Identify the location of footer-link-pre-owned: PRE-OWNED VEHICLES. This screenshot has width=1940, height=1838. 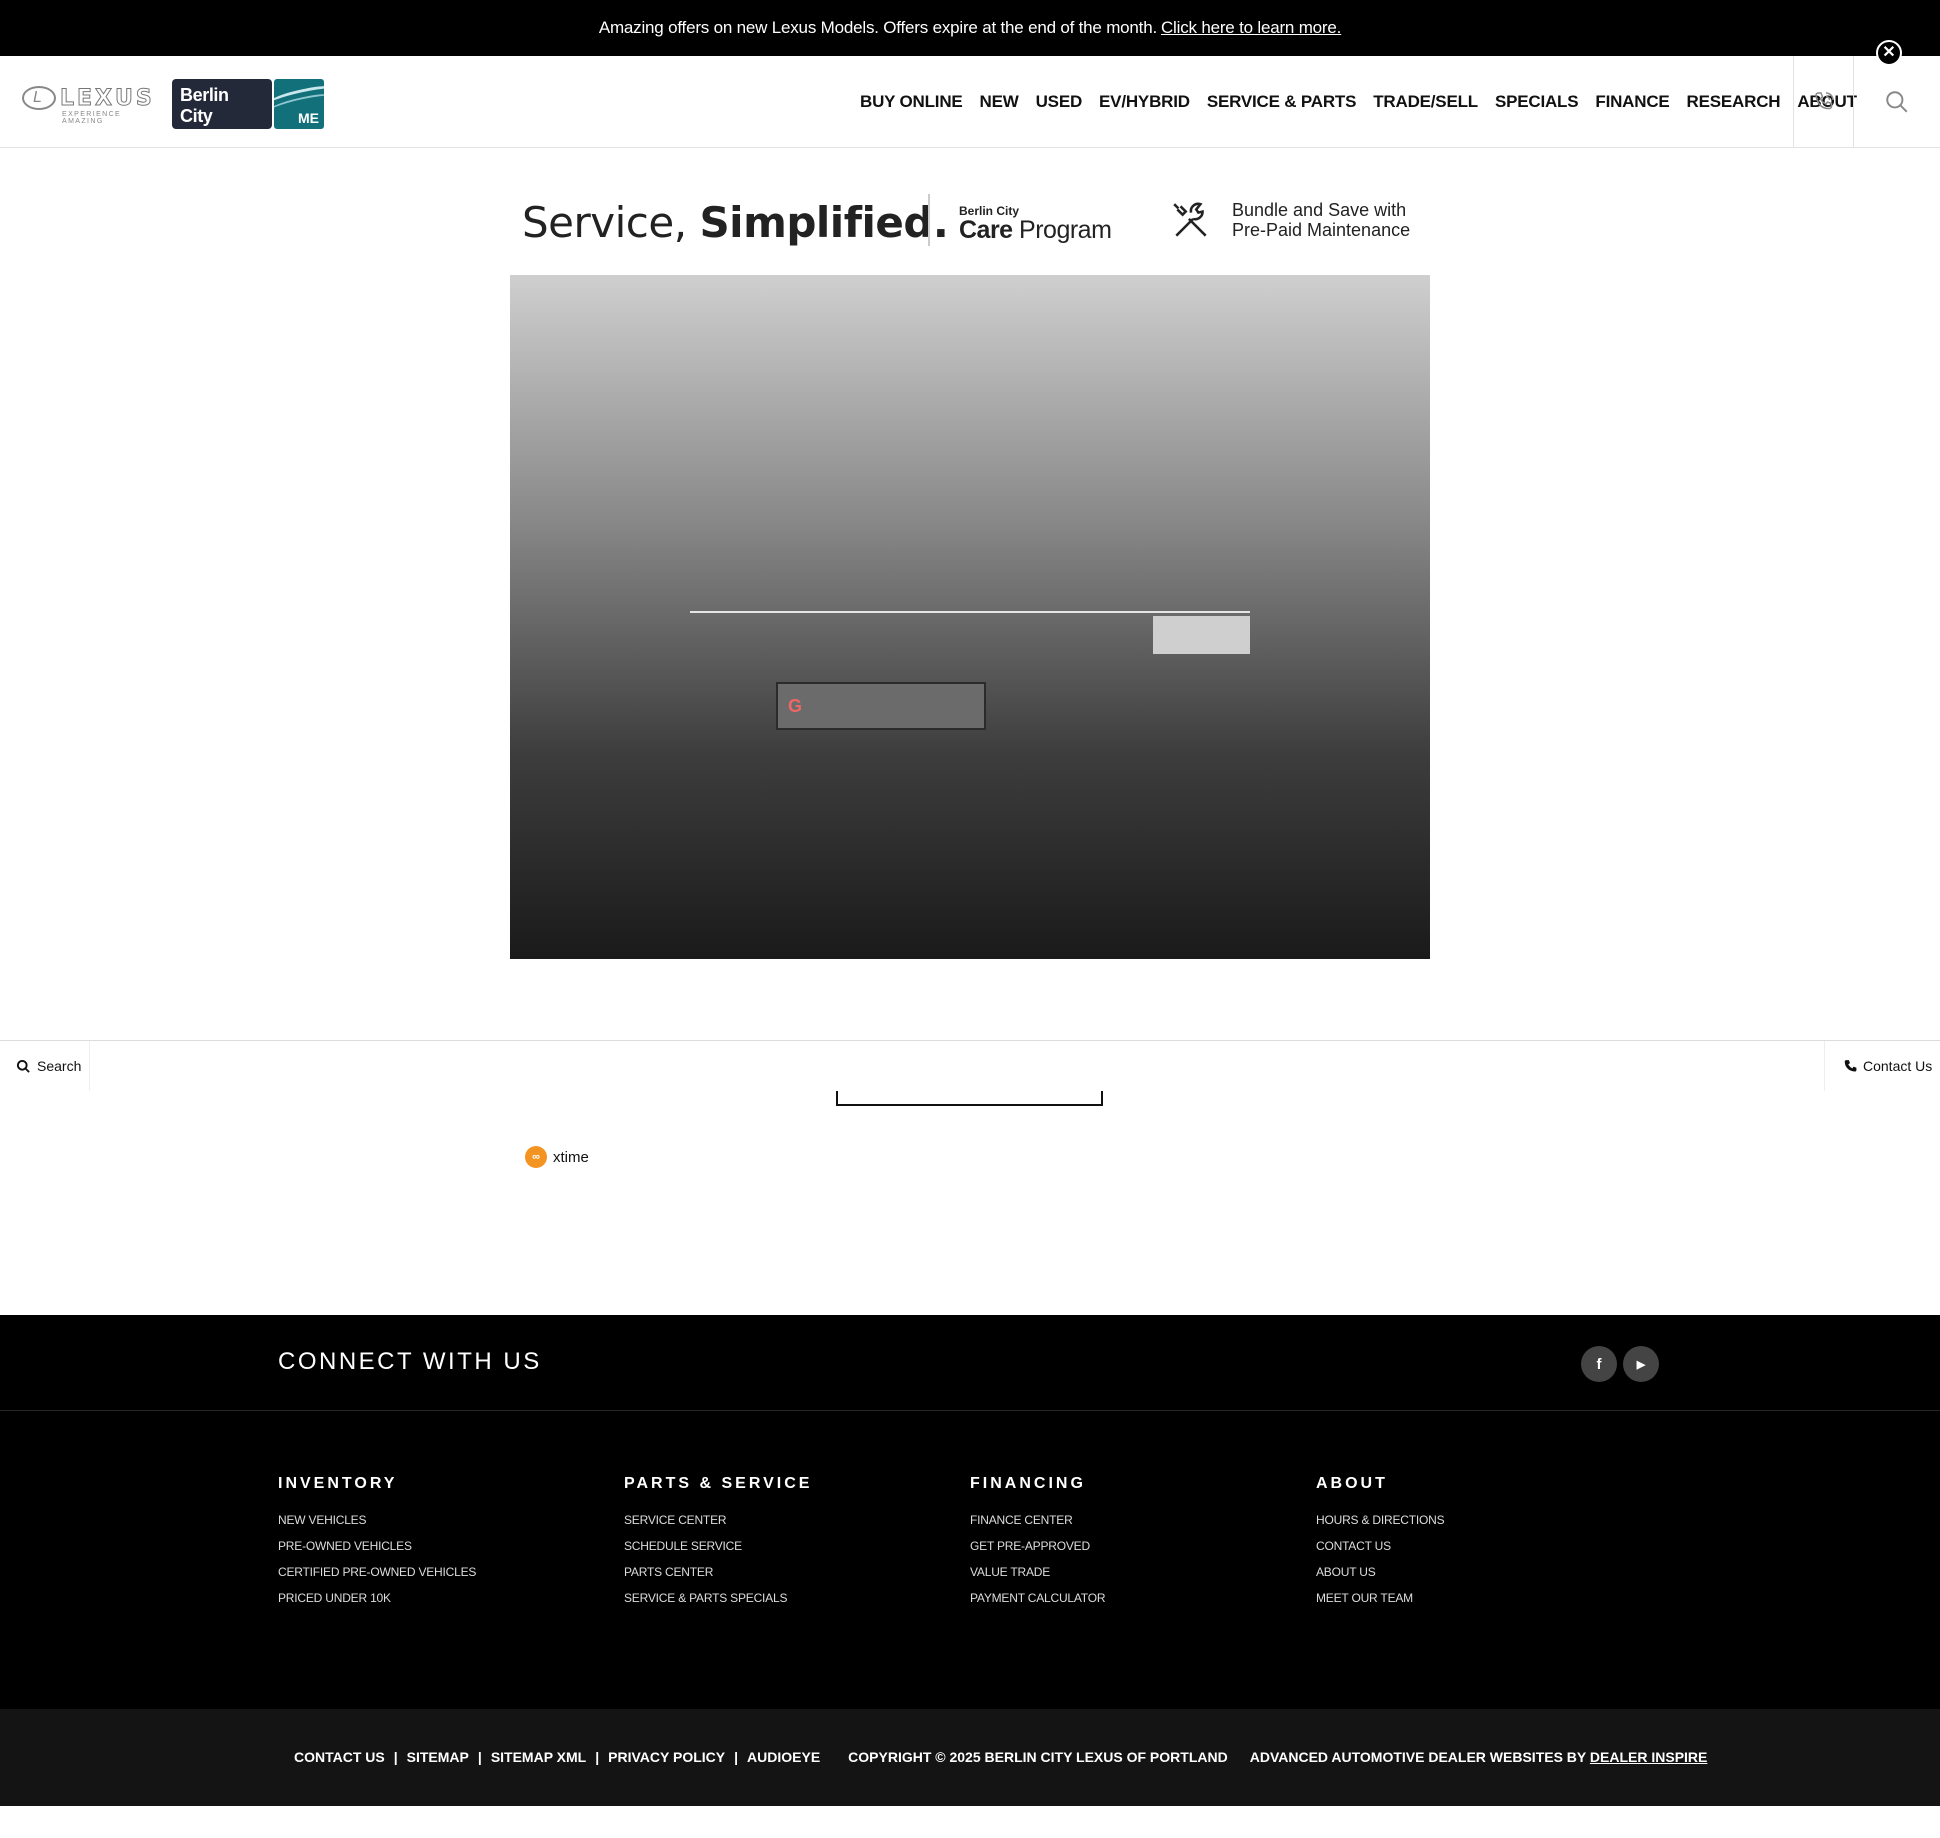
(428, 1546).